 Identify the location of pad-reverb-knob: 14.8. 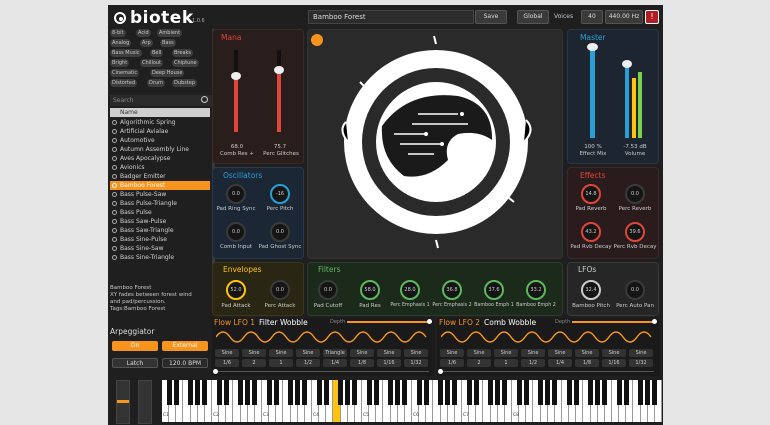
(591, 194).